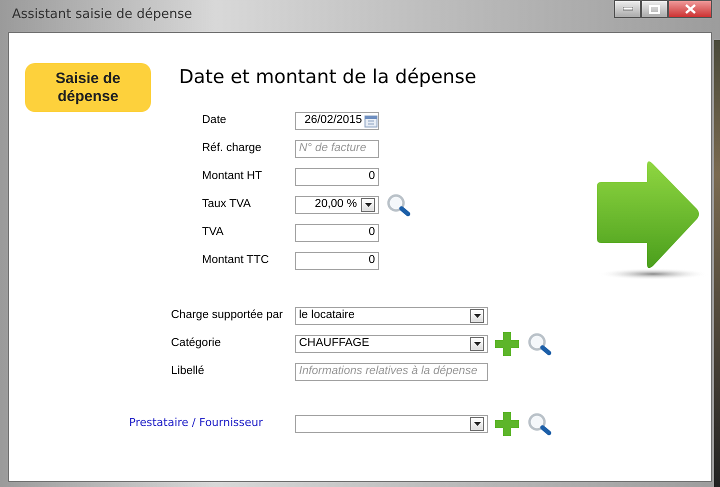 This screenshot has width=720, height=487. I want to click on field-label: Charge supportée par, so click(227, 315).